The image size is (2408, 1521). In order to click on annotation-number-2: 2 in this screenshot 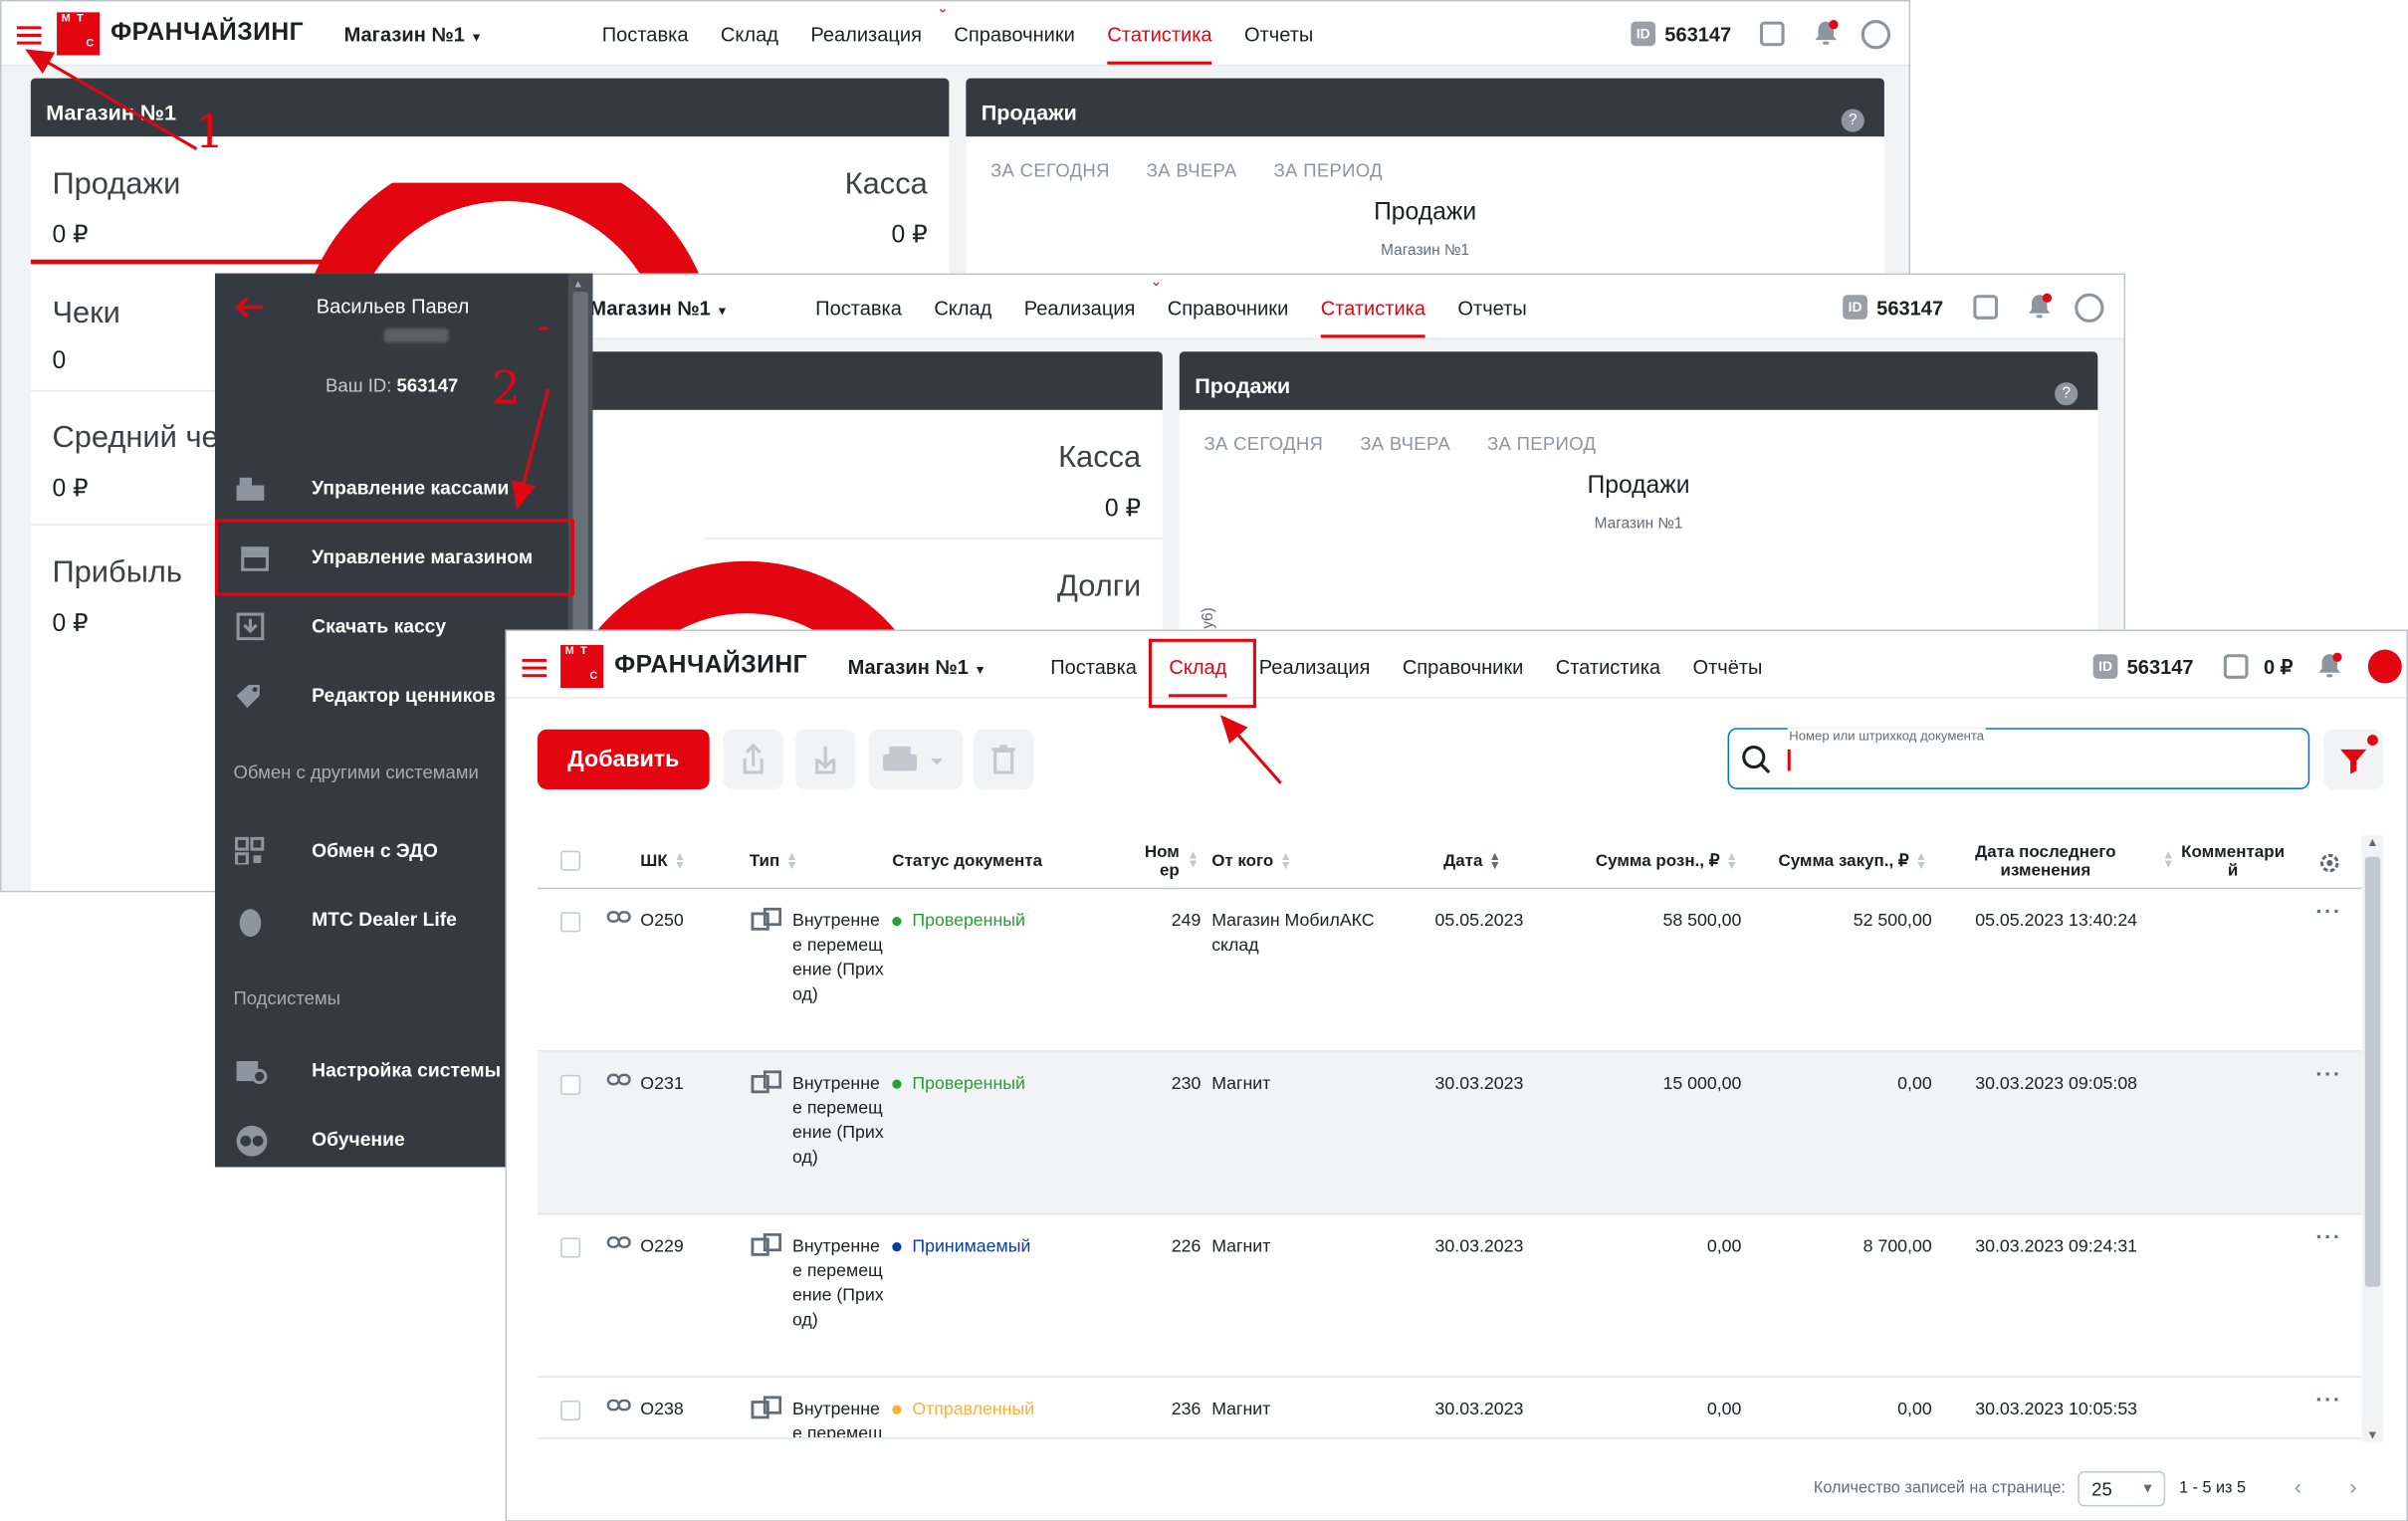, I will do `click(506, 389)`.